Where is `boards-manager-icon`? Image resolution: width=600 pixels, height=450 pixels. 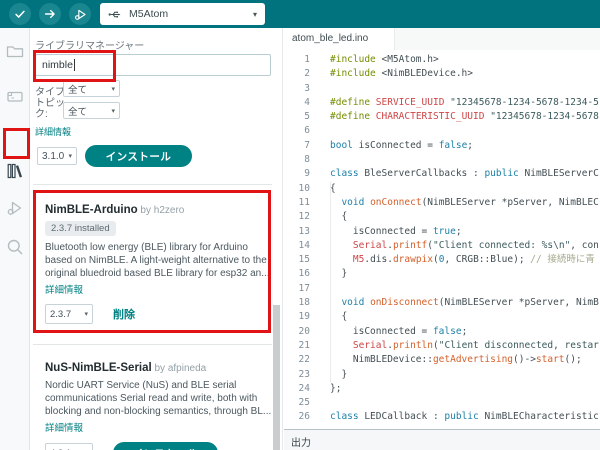
boards-manager-icon is located at coordinates (15, 96).